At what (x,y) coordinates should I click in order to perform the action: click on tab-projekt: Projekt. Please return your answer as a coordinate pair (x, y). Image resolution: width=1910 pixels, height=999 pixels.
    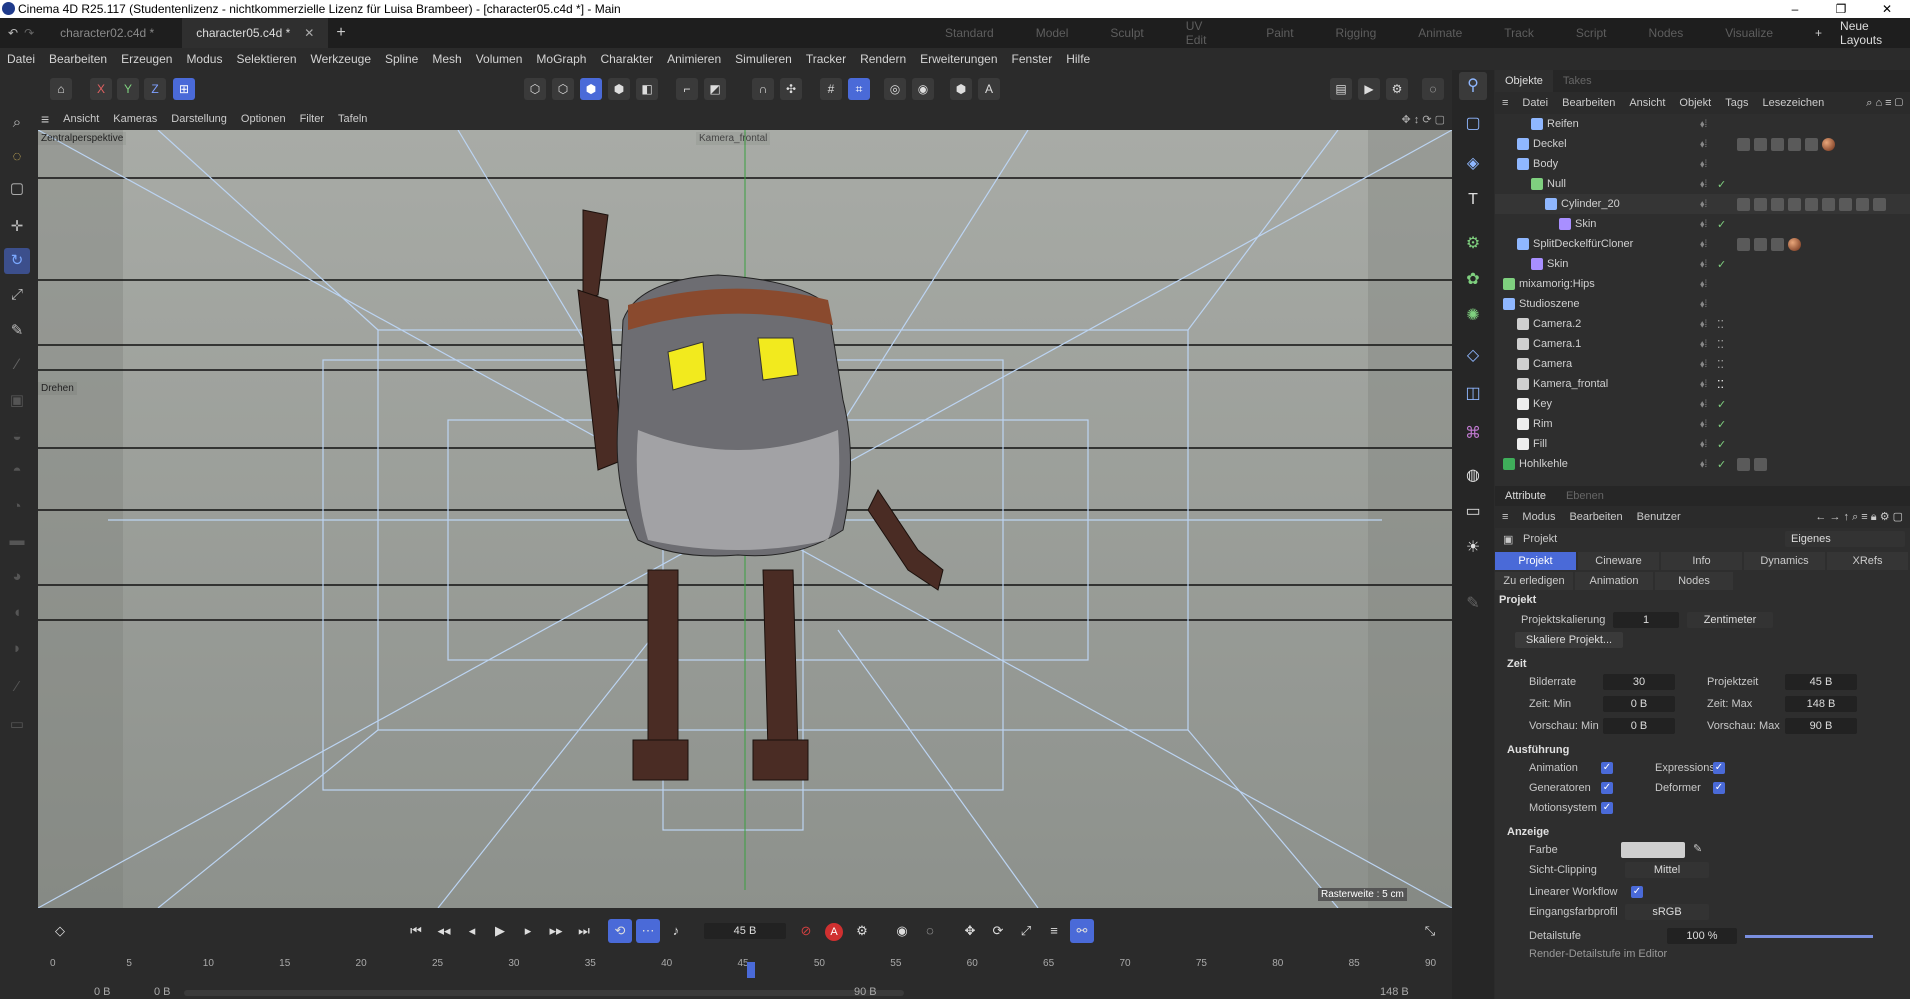
    Looking at the image, I should click on (1535, 561).